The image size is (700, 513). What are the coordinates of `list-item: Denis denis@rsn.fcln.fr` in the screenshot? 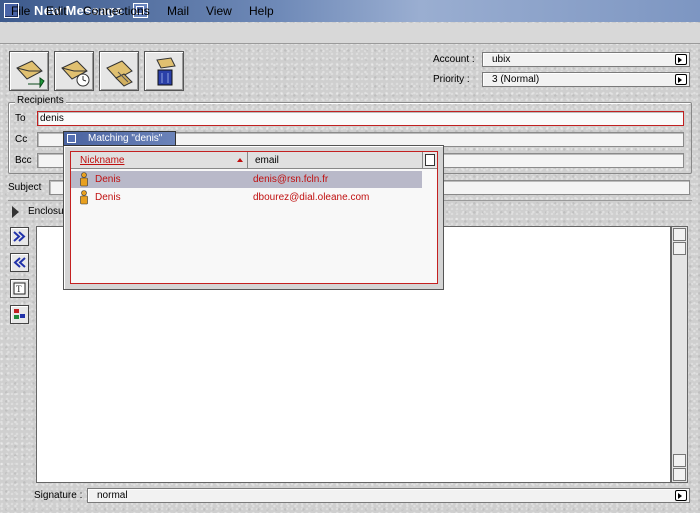 It's located at (246, 179).